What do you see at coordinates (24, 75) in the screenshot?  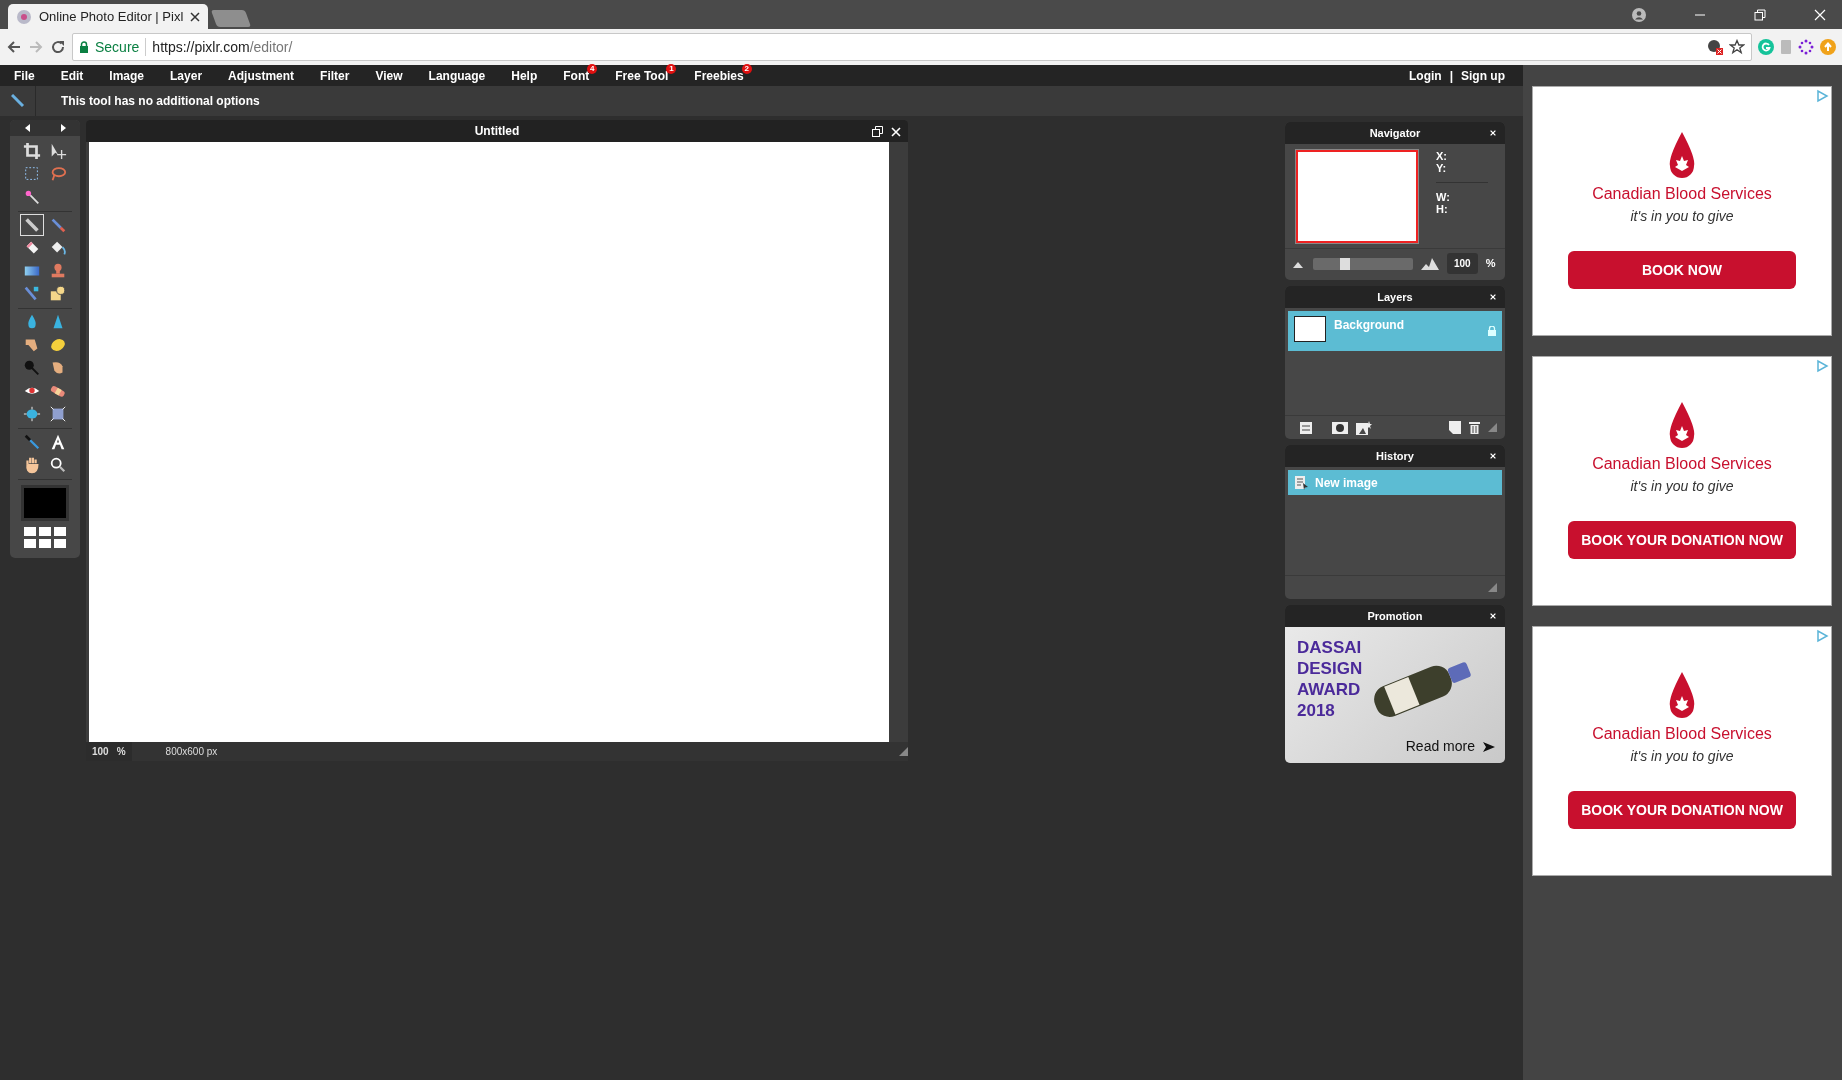 I see `menu-item: File` at bounding box center [24, 75].